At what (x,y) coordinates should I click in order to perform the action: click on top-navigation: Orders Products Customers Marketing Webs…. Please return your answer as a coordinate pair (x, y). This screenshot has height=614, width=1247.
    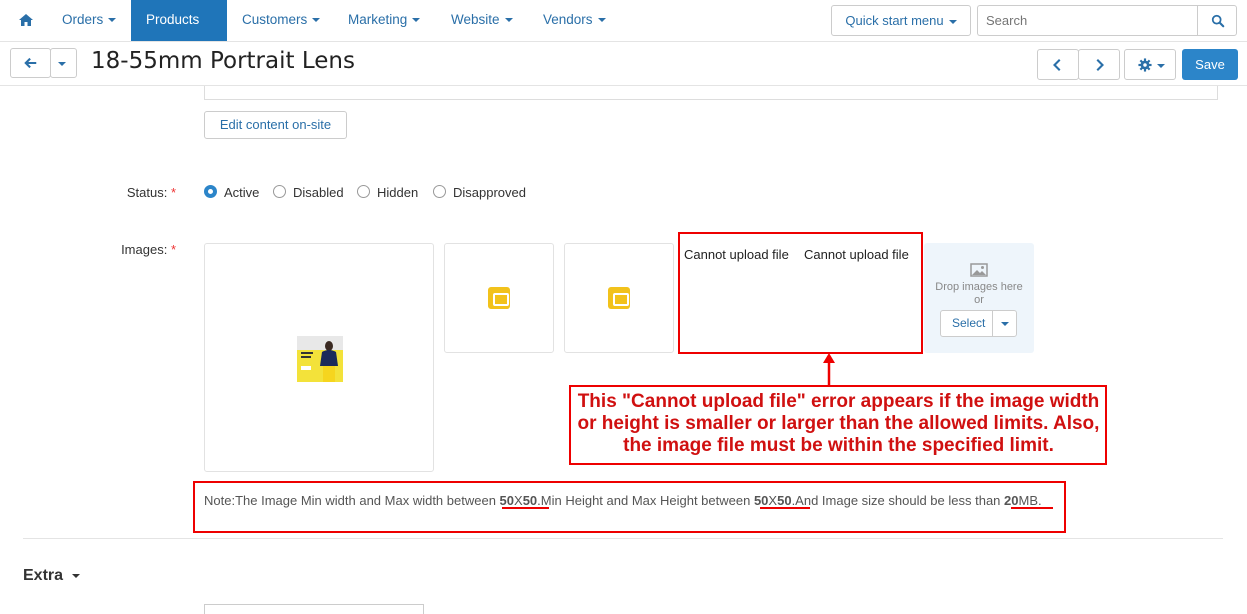
    Looking at the image, I should click on (623, 31).